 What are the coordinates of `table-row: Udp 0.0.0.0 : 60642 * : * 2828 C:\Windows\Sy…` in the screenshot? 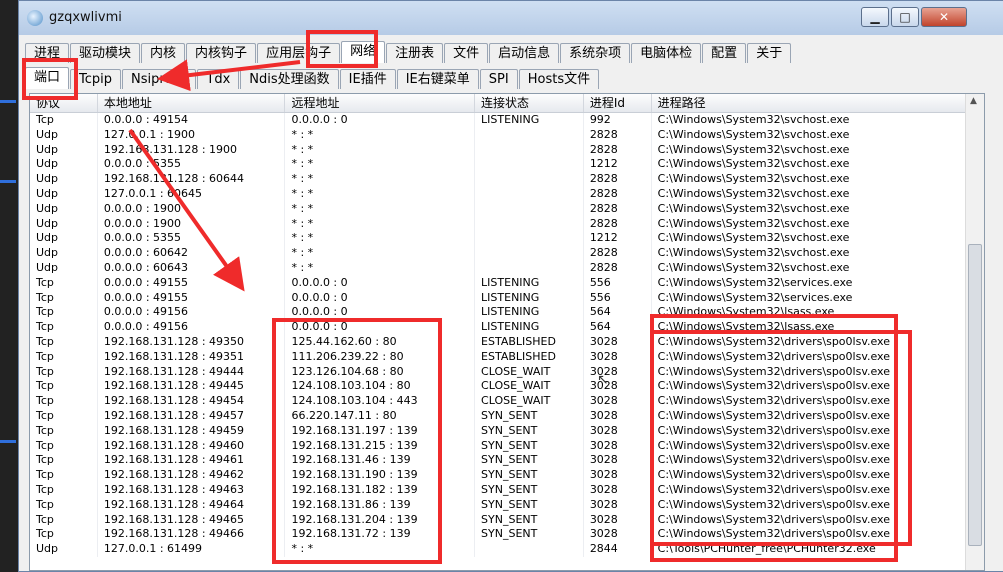 It's located at (498, 253).